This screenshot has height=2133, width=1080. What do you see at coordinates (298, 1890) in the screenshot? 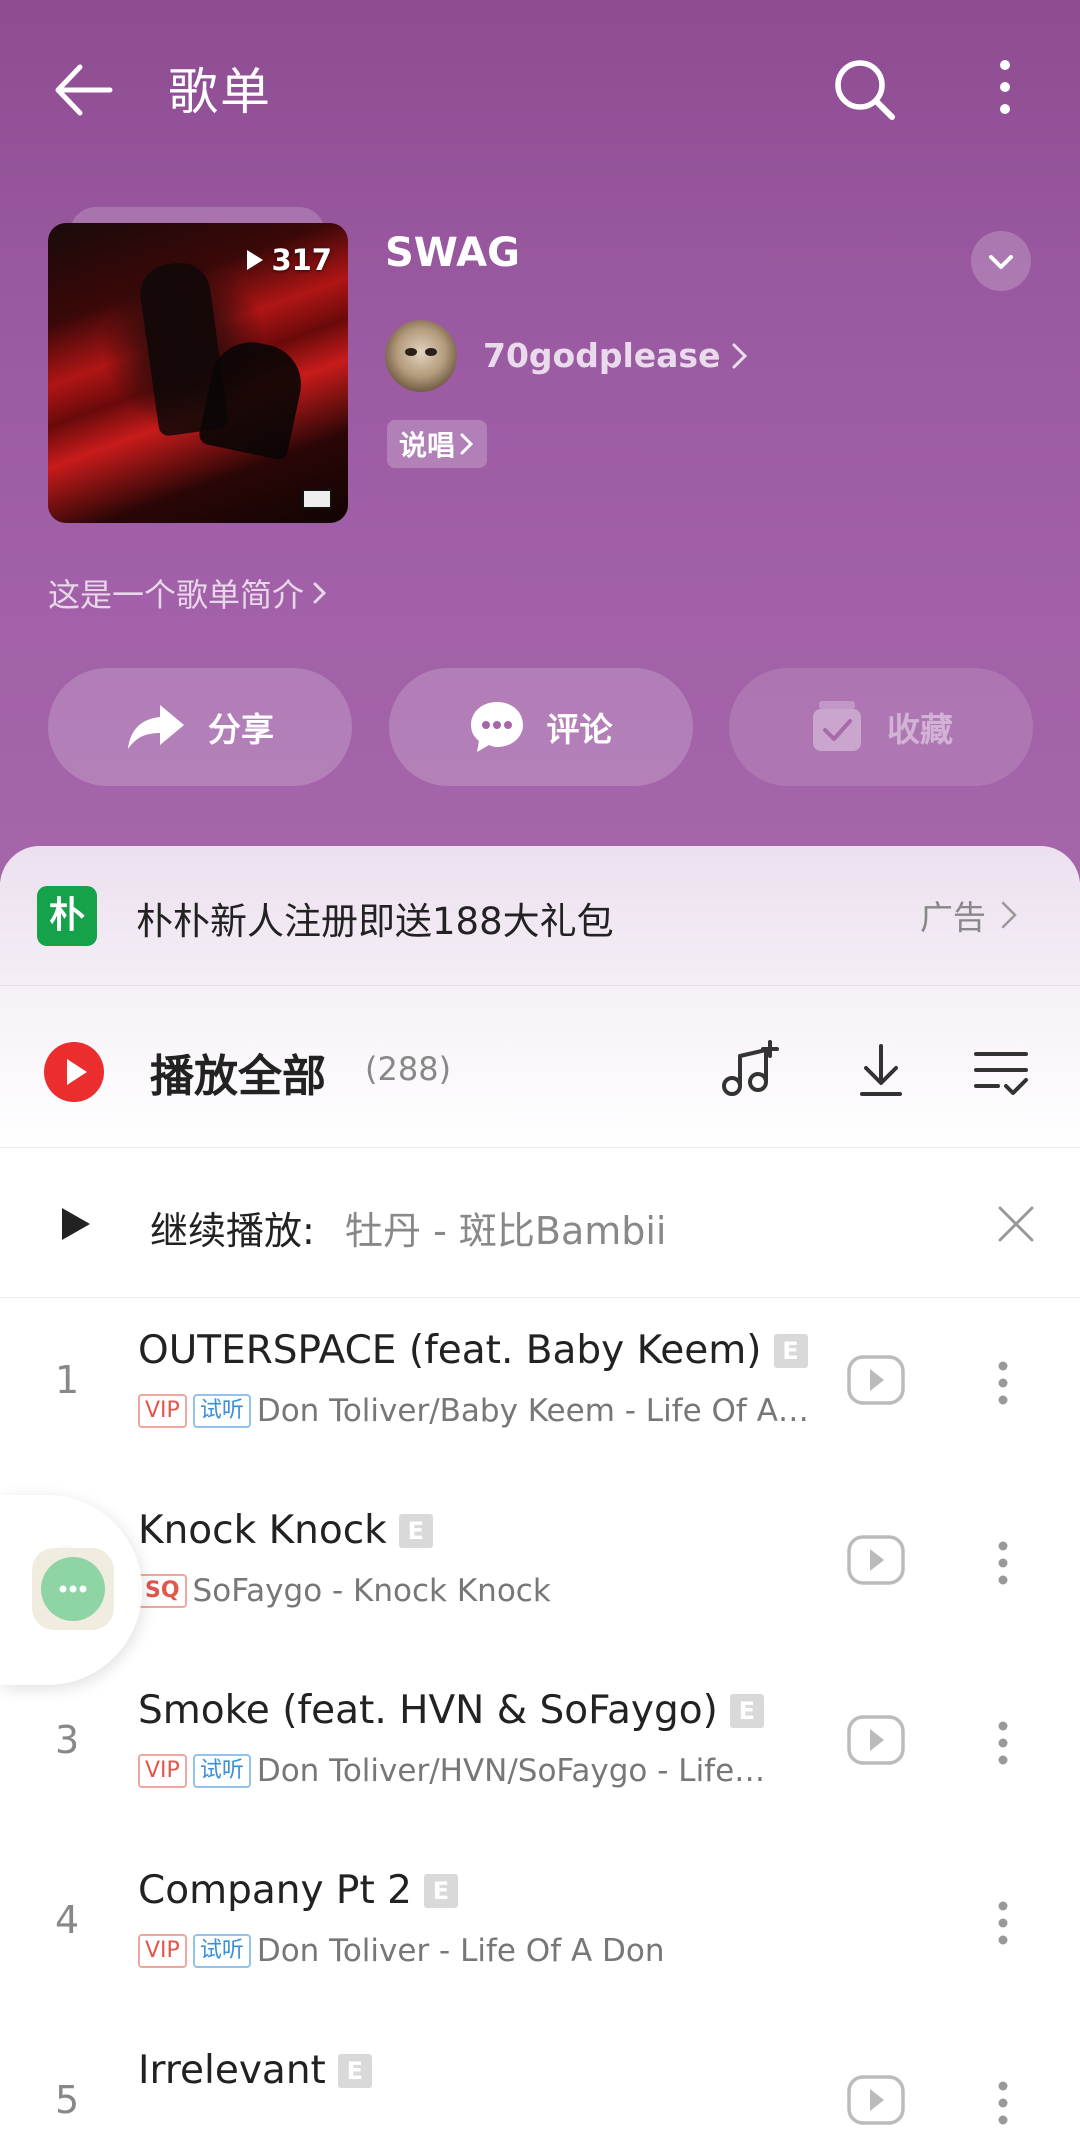
I see `song-title: Company Pt 2 E` at bounding box center [298, 1890].